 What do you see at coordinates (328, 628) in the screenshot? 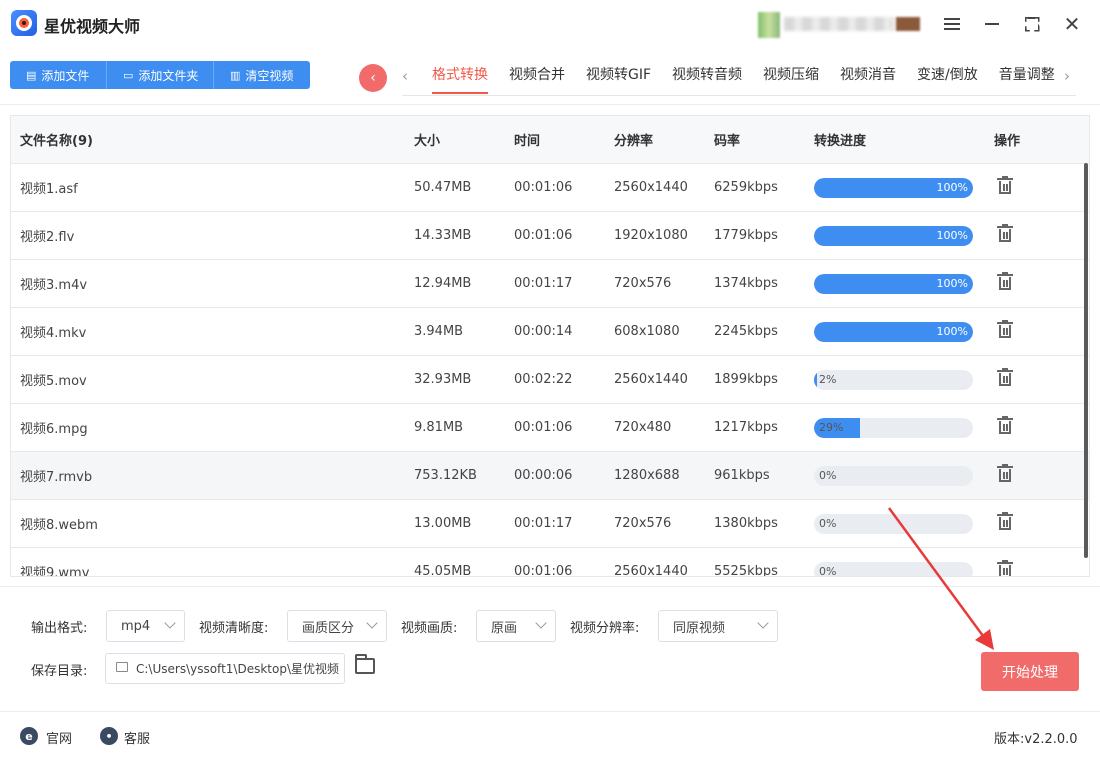
I see `clarity-value: 画质区分` at bounding box center [328, 628].